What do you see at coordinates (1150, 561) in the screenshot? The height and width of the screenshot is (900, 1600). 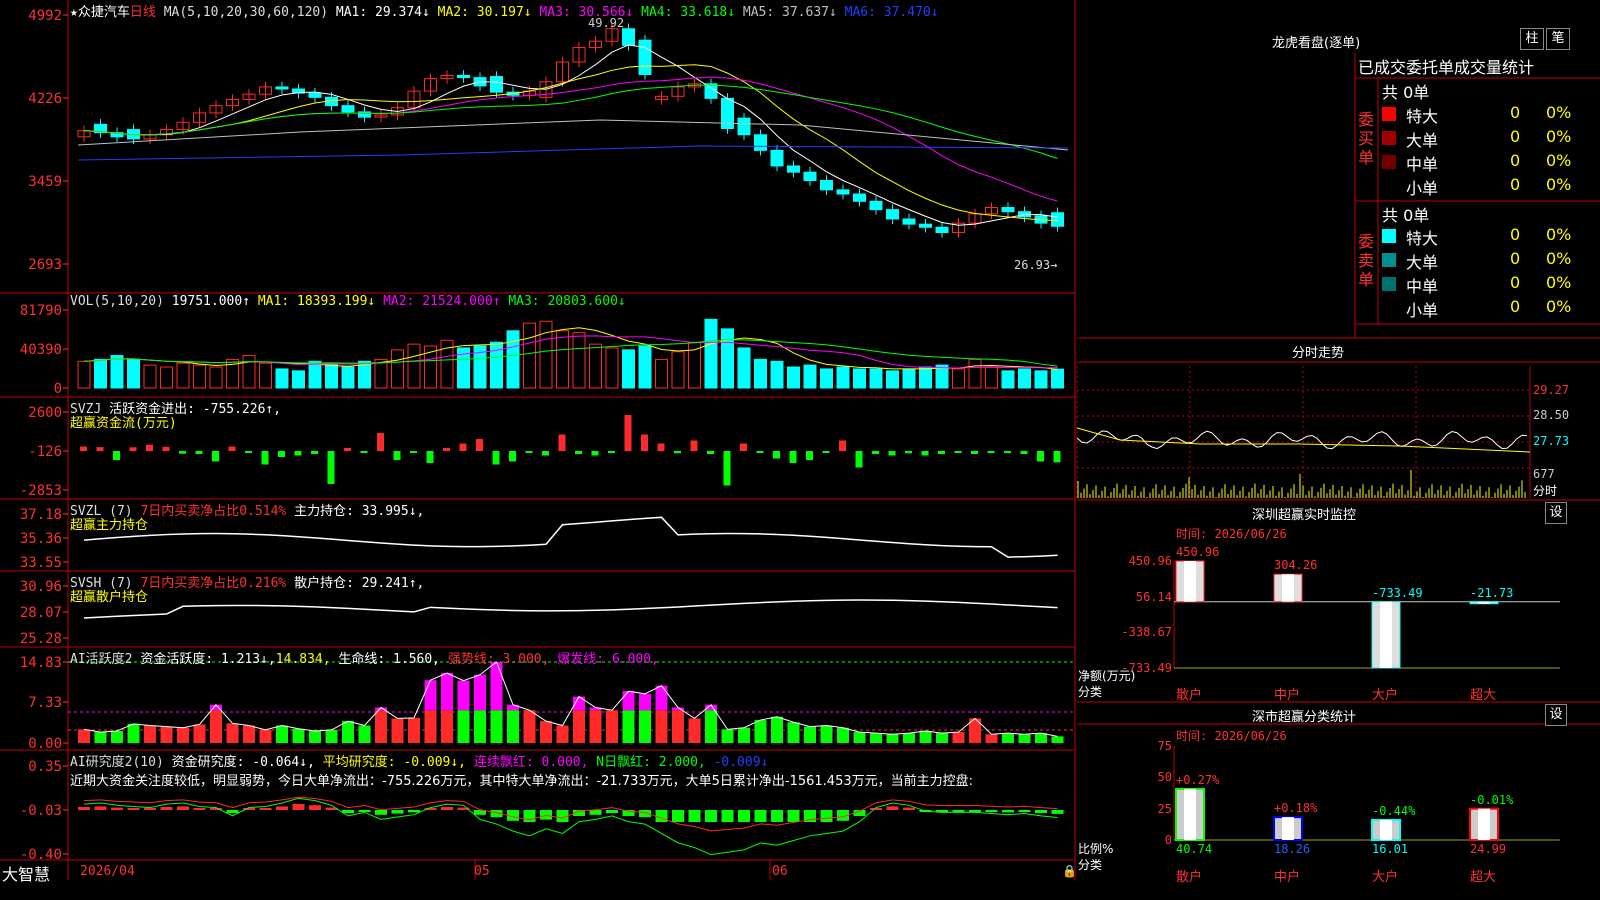 I see `realtime-y-tick-1: 450.96` at bounding box center [1150, 561].